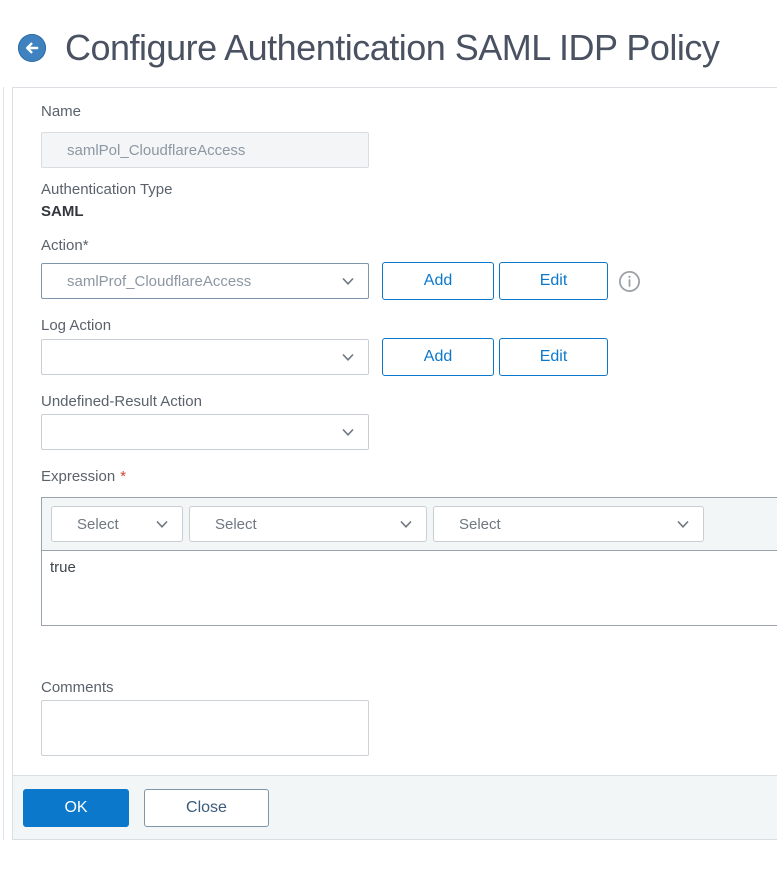  Describe the element at coordinates (629, 281) in the screenshot. I see `info-icon` at that location.